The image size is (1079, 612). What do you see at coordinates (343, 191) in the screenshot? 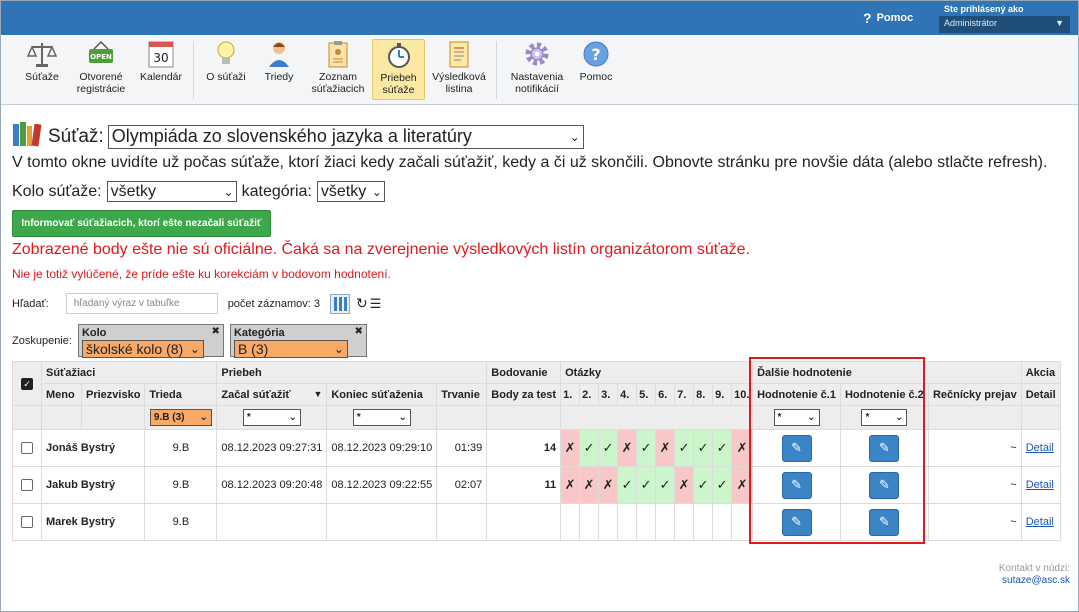
I see `category-value: všetky` at bounding box center [343, 191].